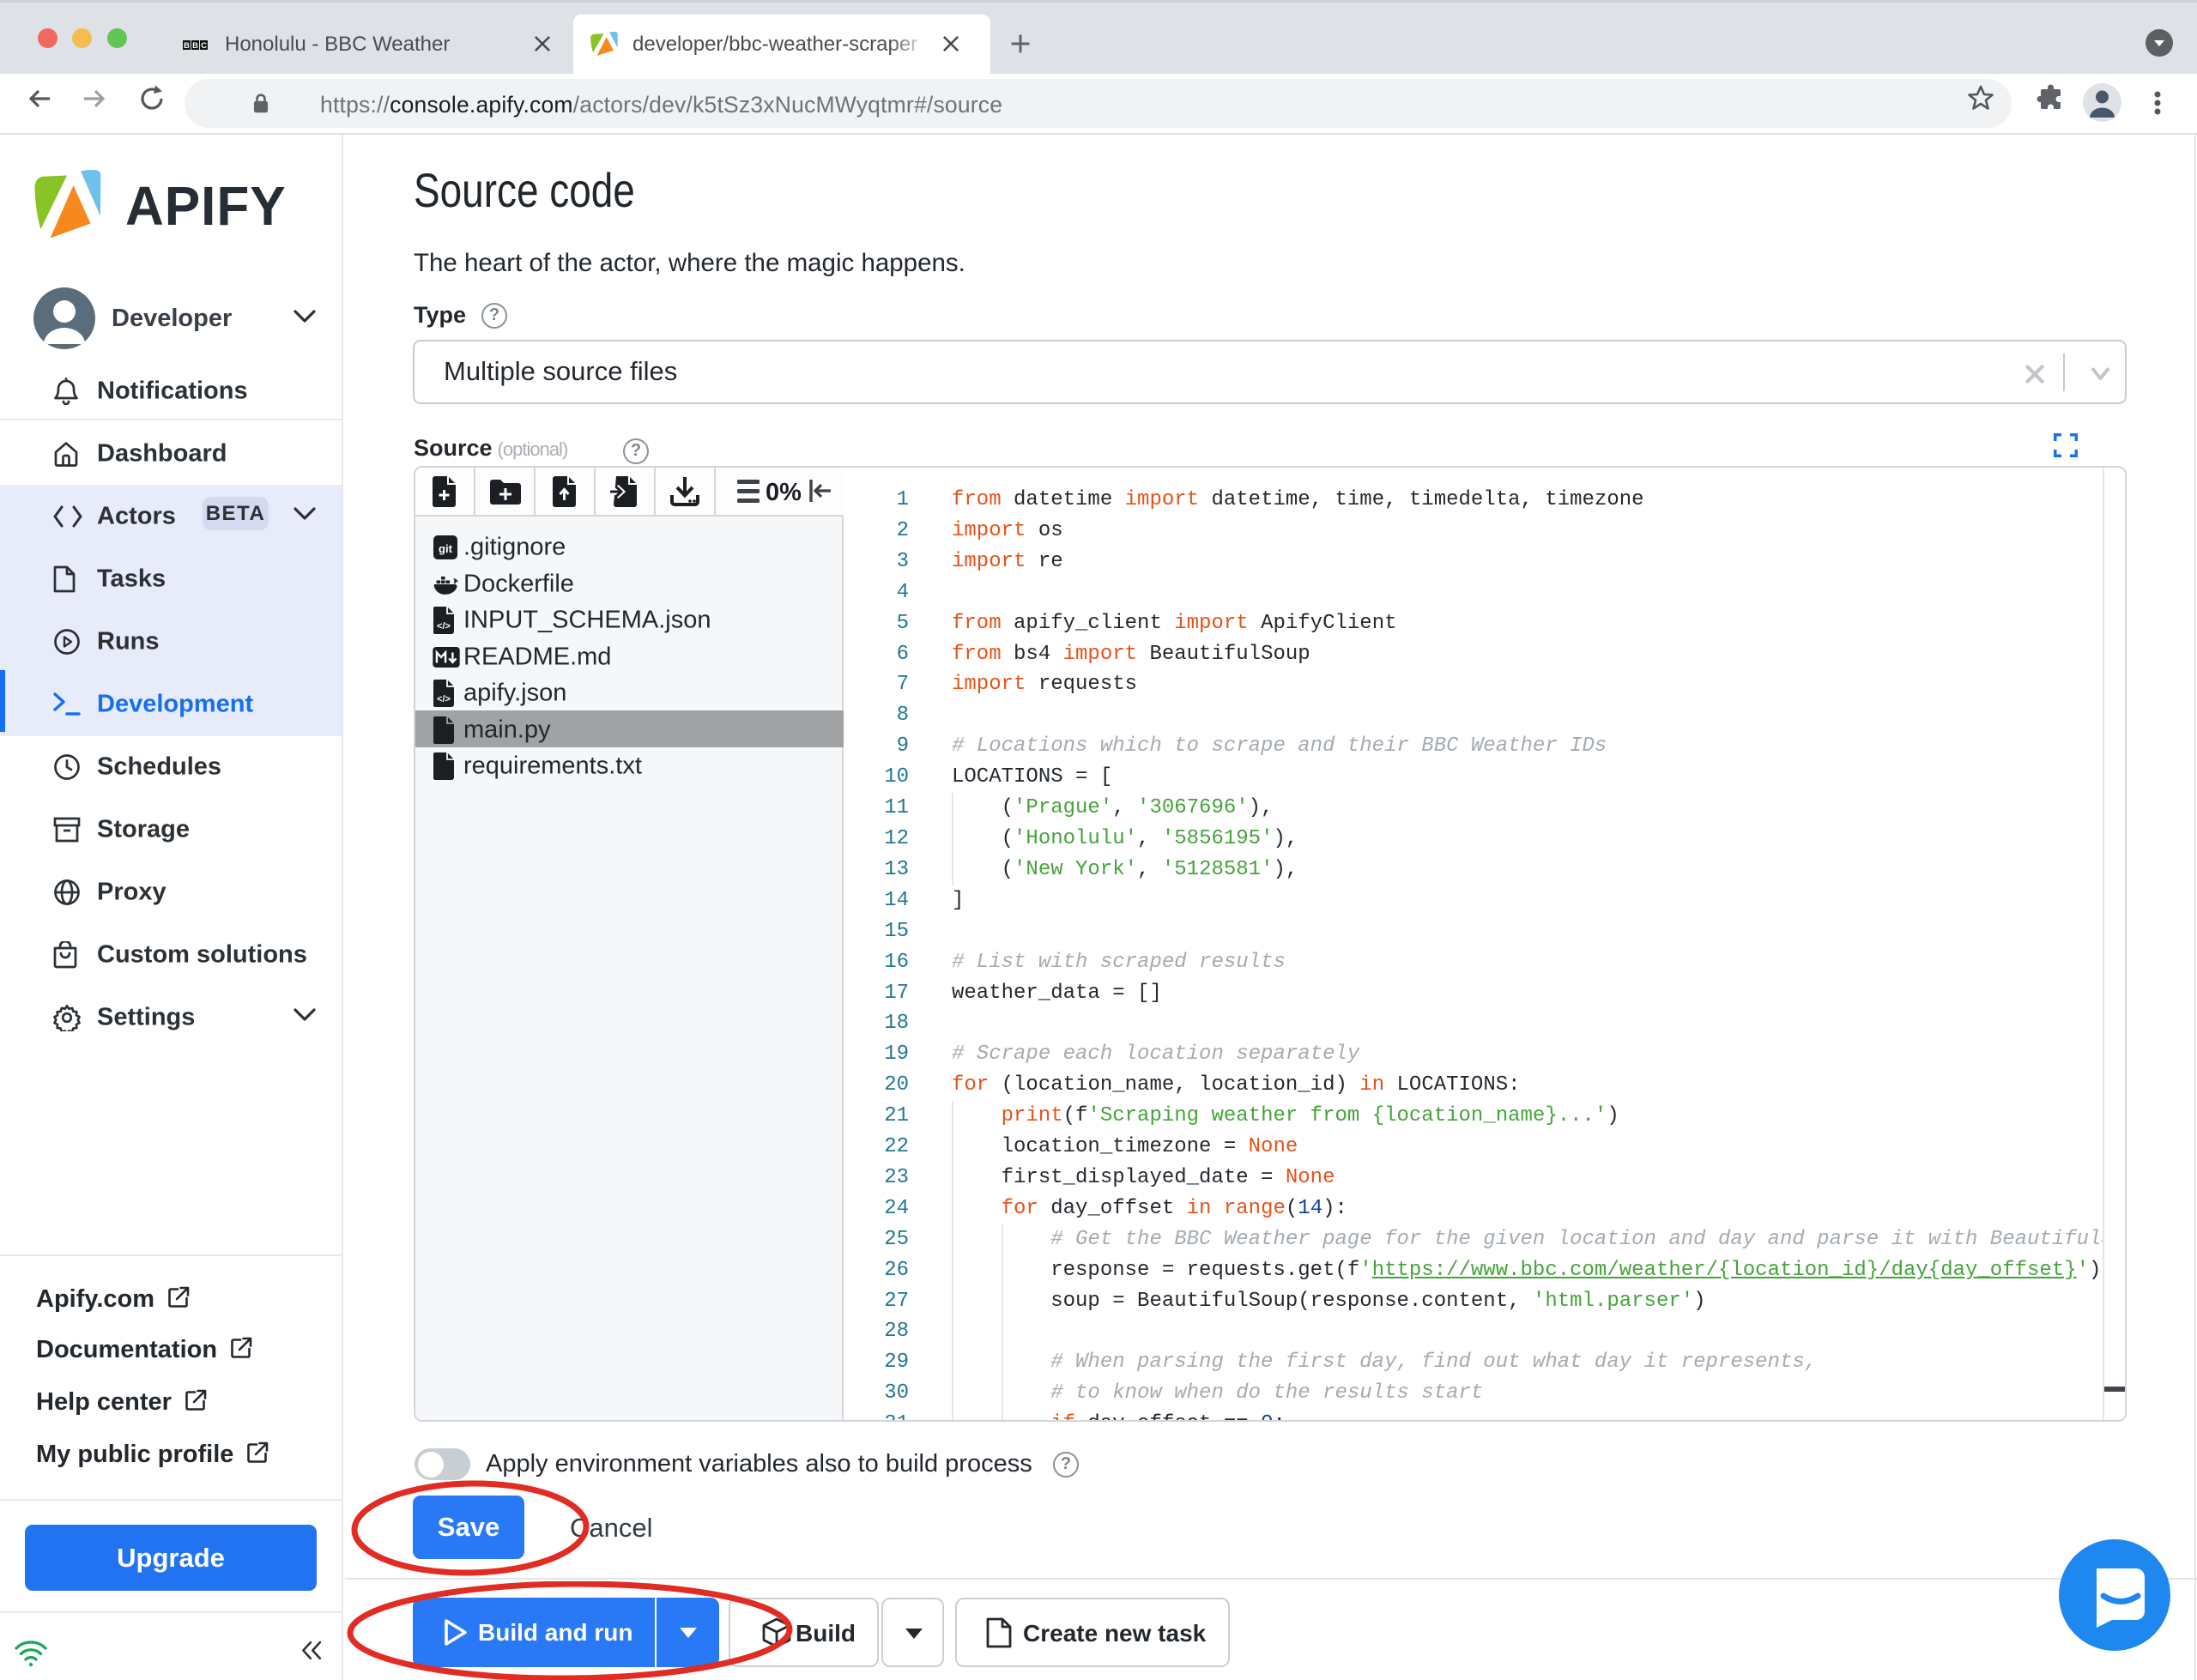 This screenshot has height=1680, width=2197. Describe the element at coordinates (446, 548) in the screenshot. I see `svg-text: git` at that location.